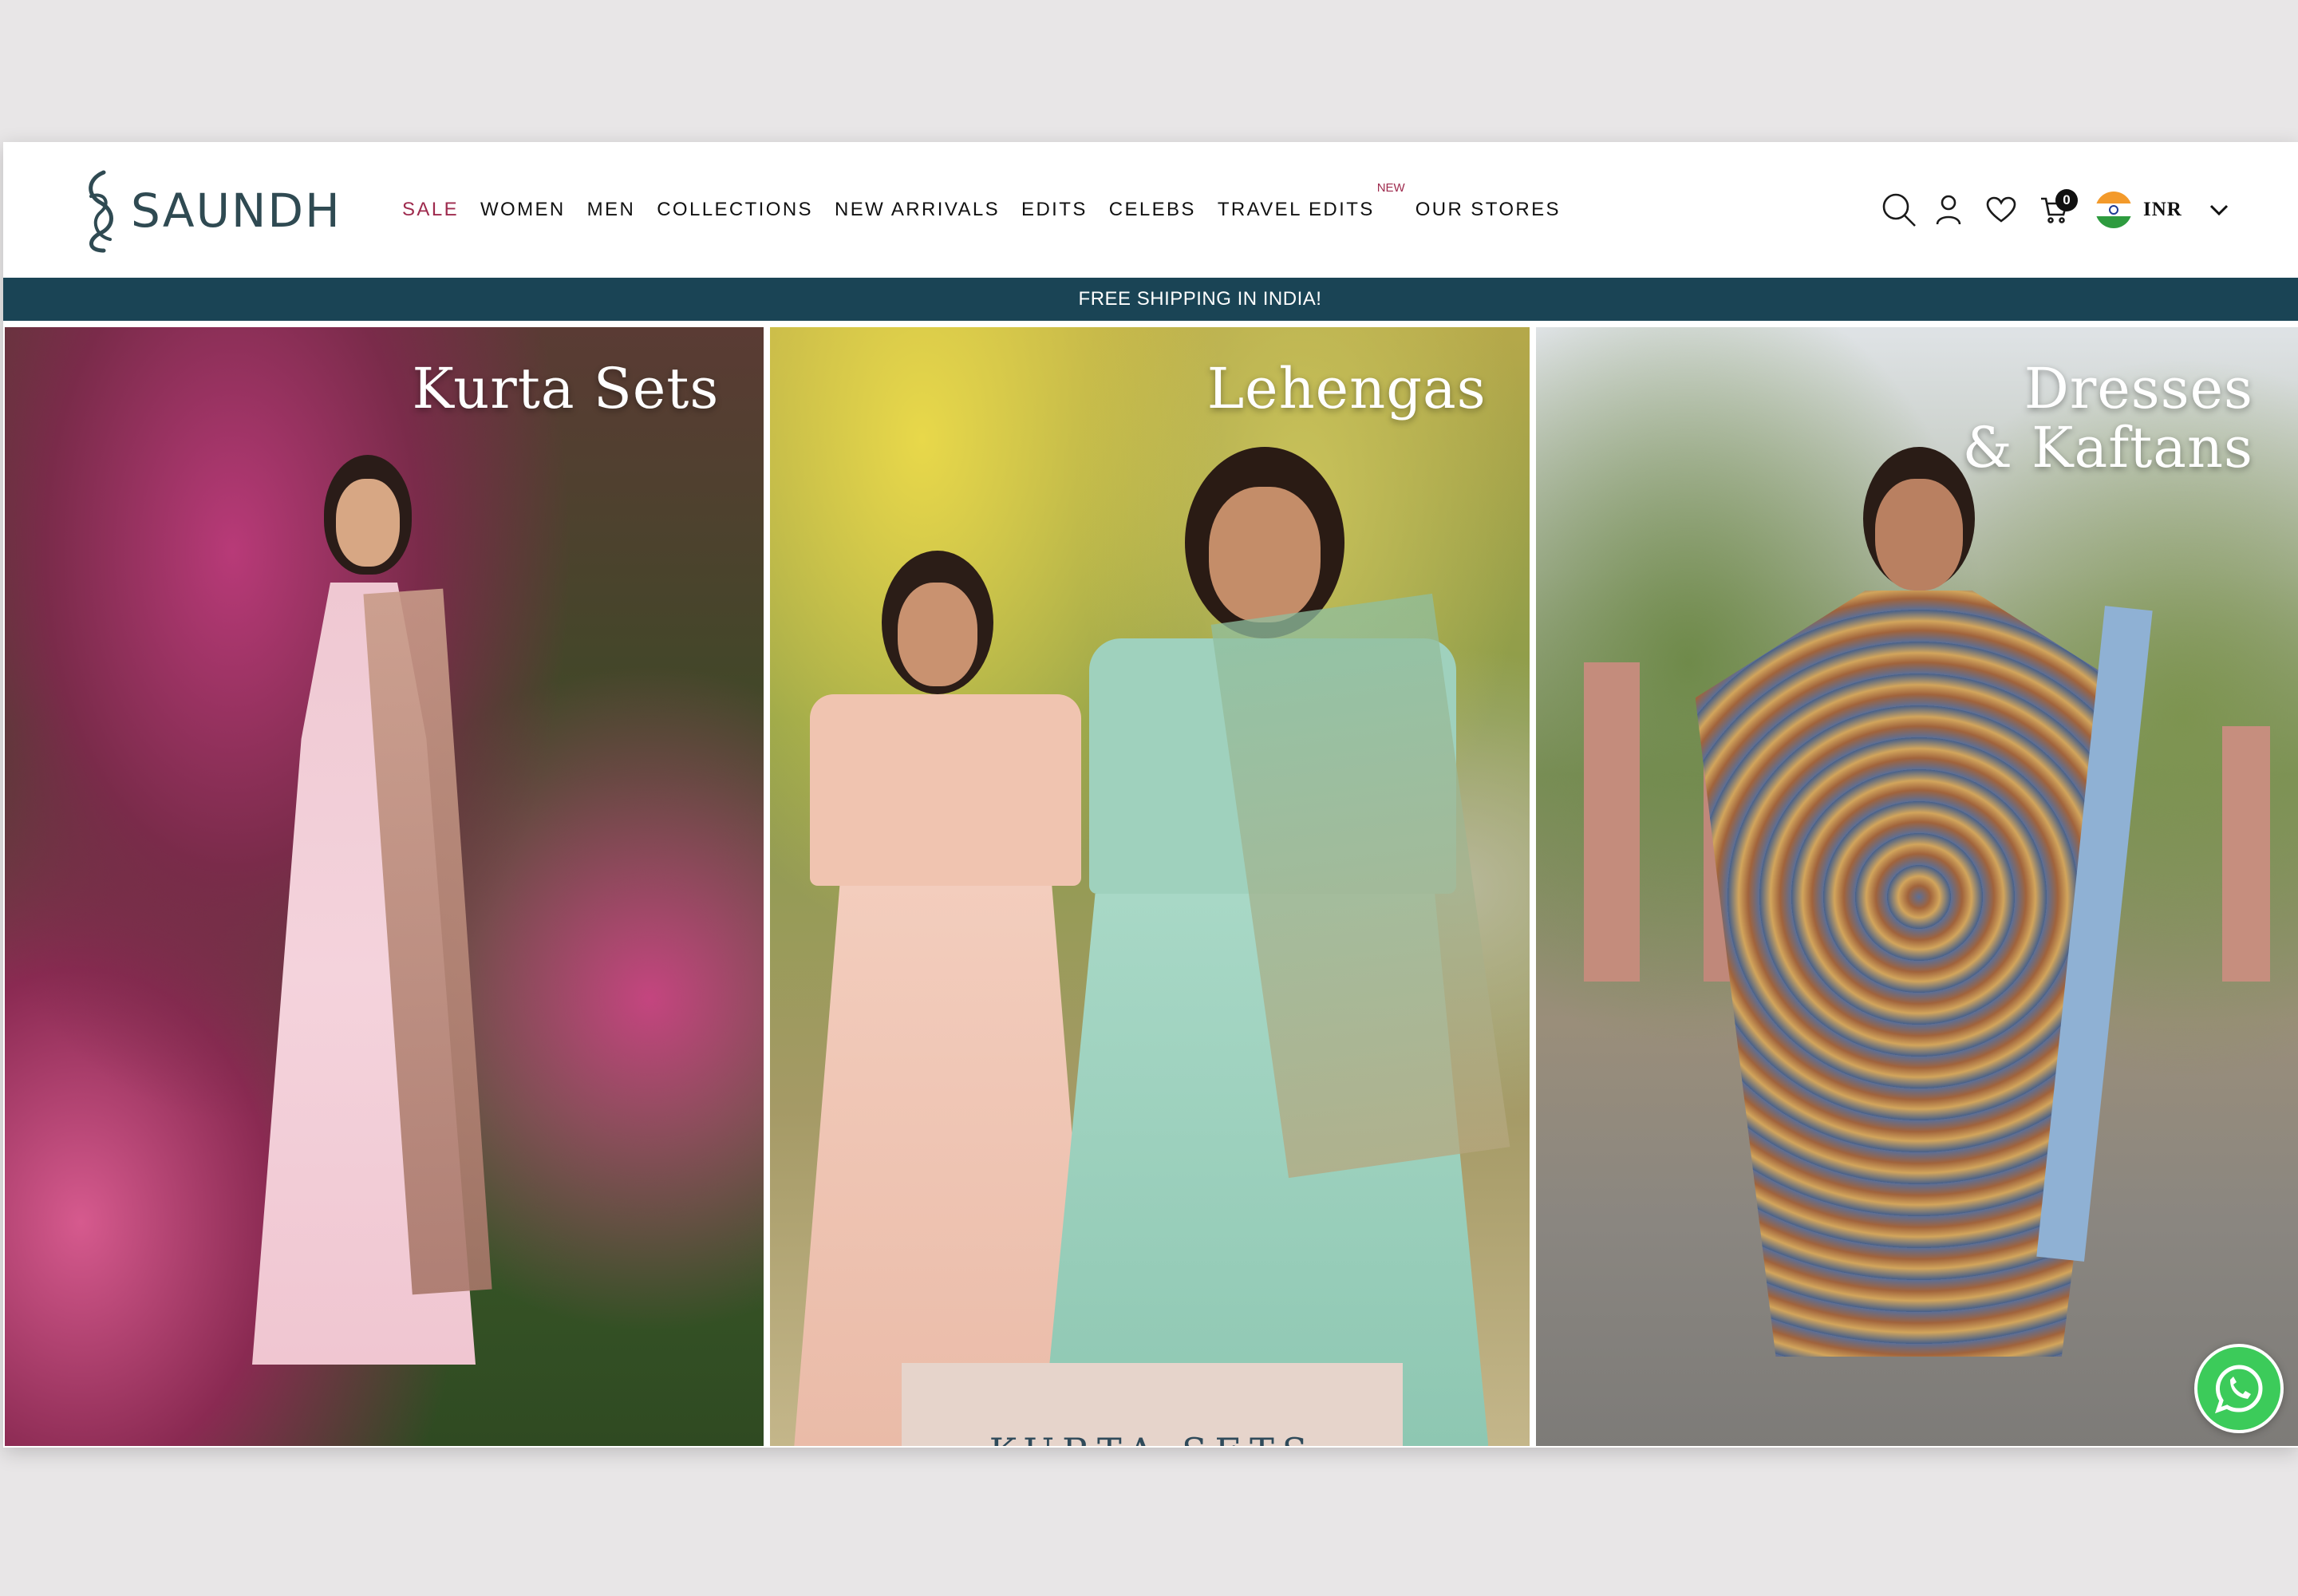 The height and width of the screenshot is (1596, 2298). What do you see at coordinates (1054, 210) in the screenshot?
I see `nav-item-edits: EDITS` at bounding box center [1054, 210].